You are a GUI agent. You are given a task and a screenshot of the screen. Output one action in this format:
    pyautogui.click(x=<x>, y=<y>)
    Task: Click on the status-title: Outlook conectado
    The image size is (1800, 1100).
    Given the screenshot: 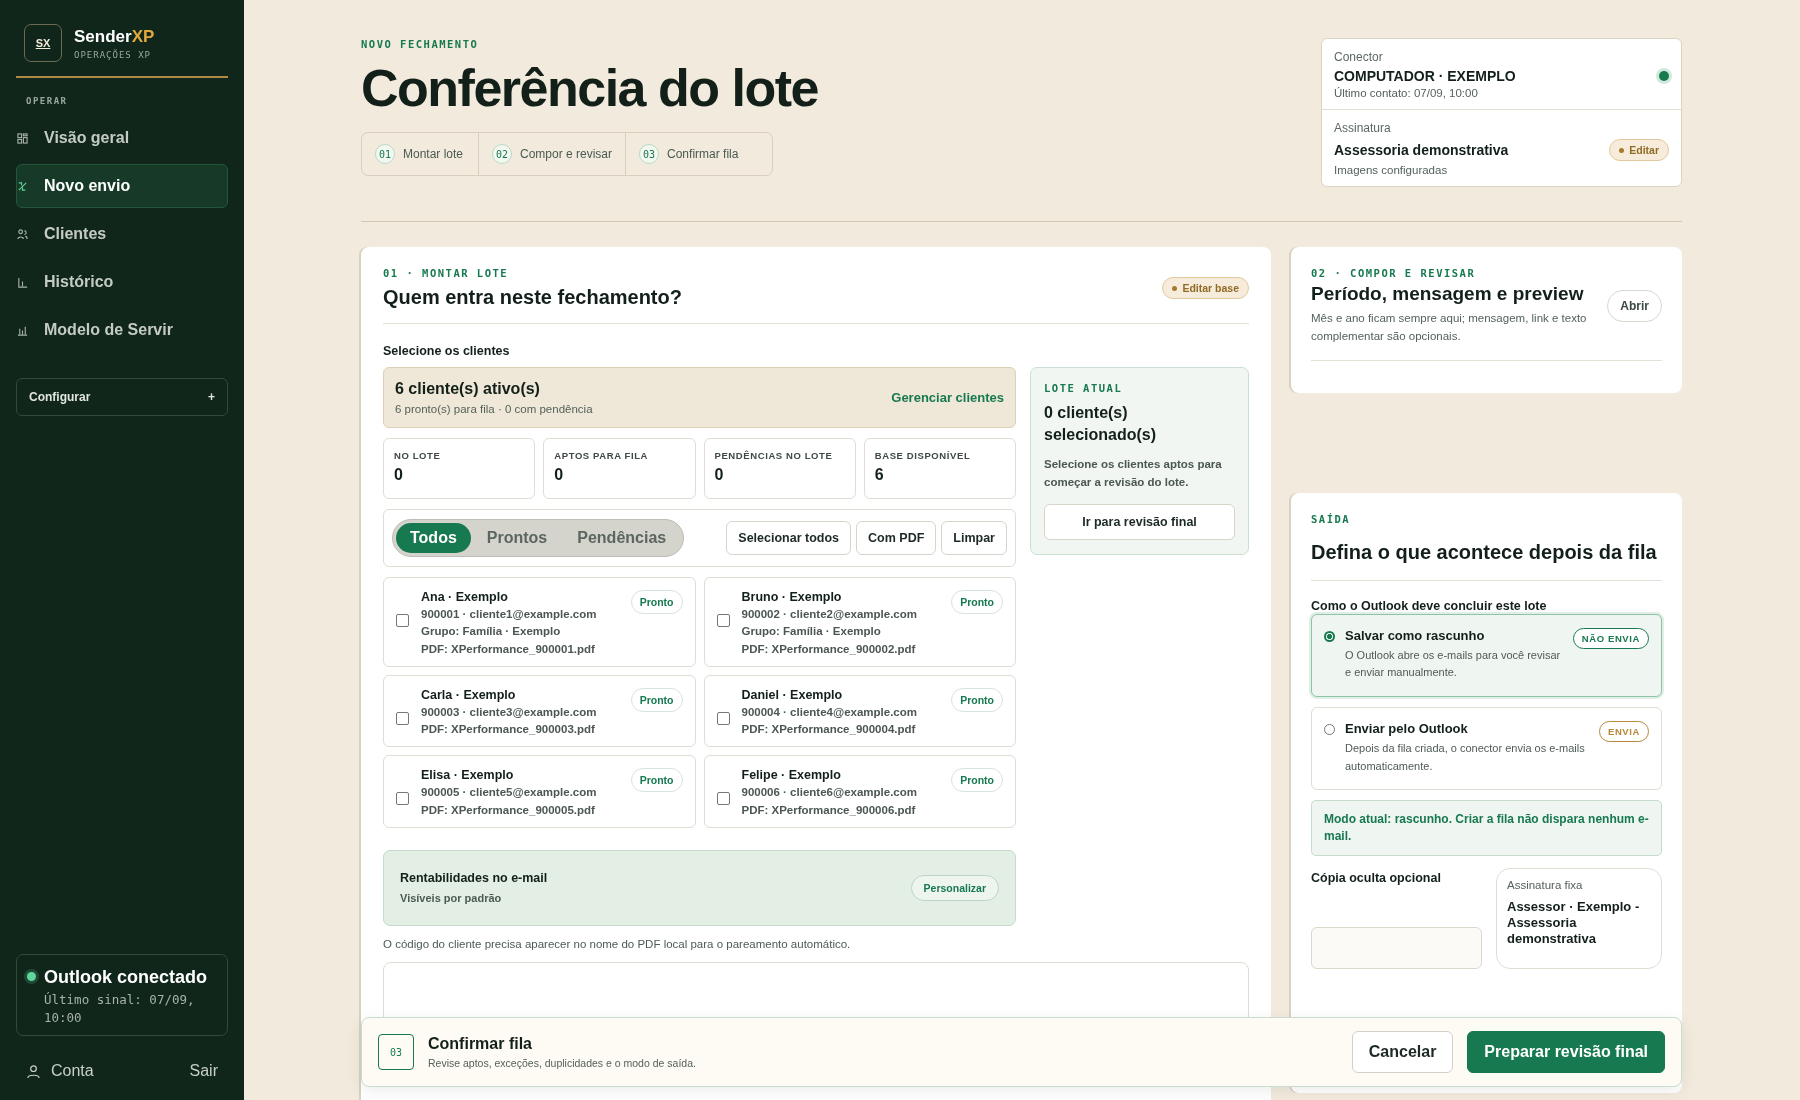 What is the action you would take?
    pyautogui.click(x=126, y=977)
    